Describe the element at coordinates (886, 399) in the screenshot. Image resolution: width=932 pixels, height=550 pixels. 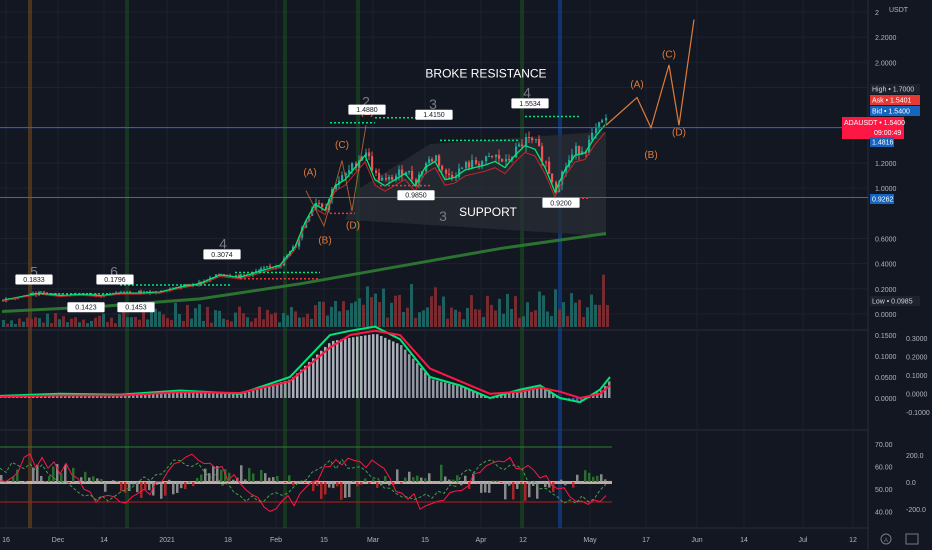
I see `macd-axis-label: 0.0000` at that location.